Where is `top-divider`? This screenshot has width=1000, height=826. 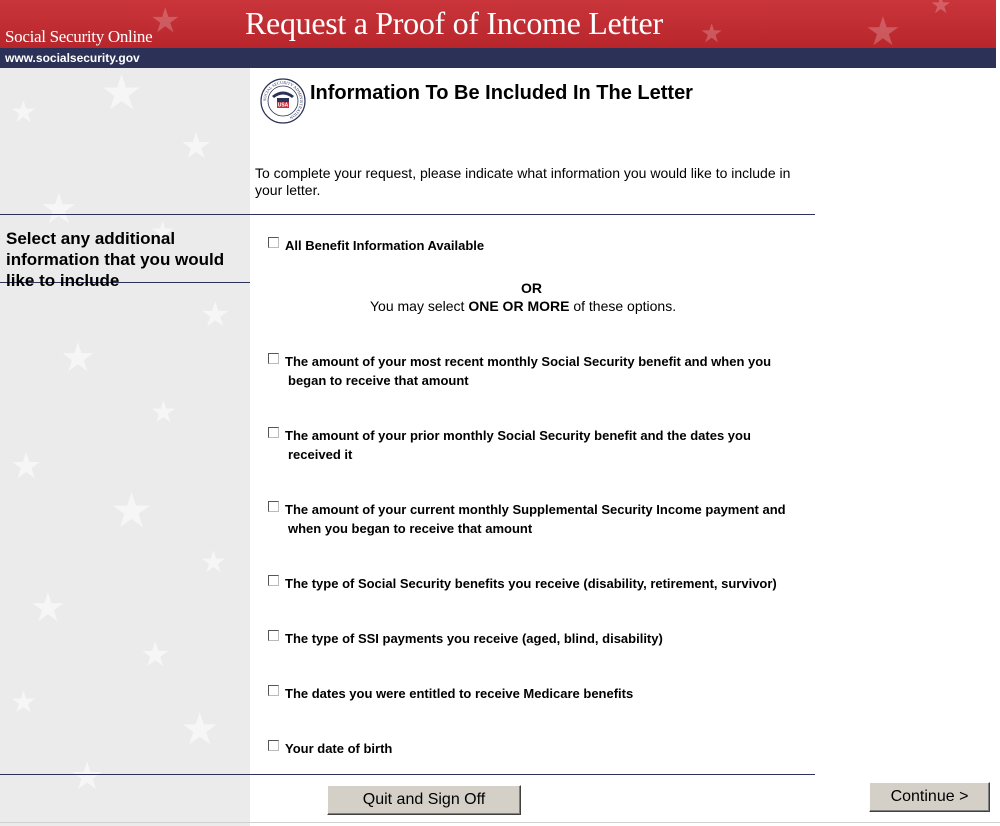 top-divider is located at coordinates (407, 214).